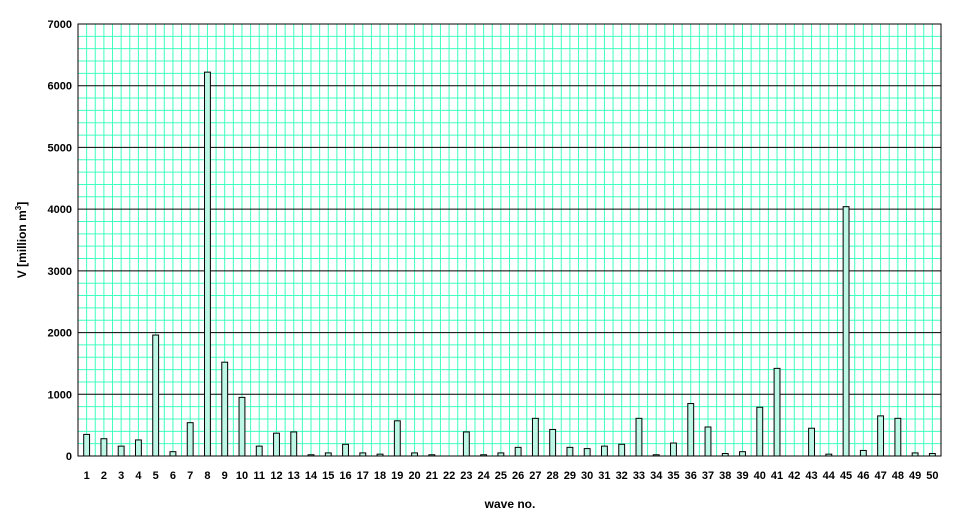  Describe the element at coordinates (380, 476) in the screenshot. I see `x-tick-label: 18` at that location.